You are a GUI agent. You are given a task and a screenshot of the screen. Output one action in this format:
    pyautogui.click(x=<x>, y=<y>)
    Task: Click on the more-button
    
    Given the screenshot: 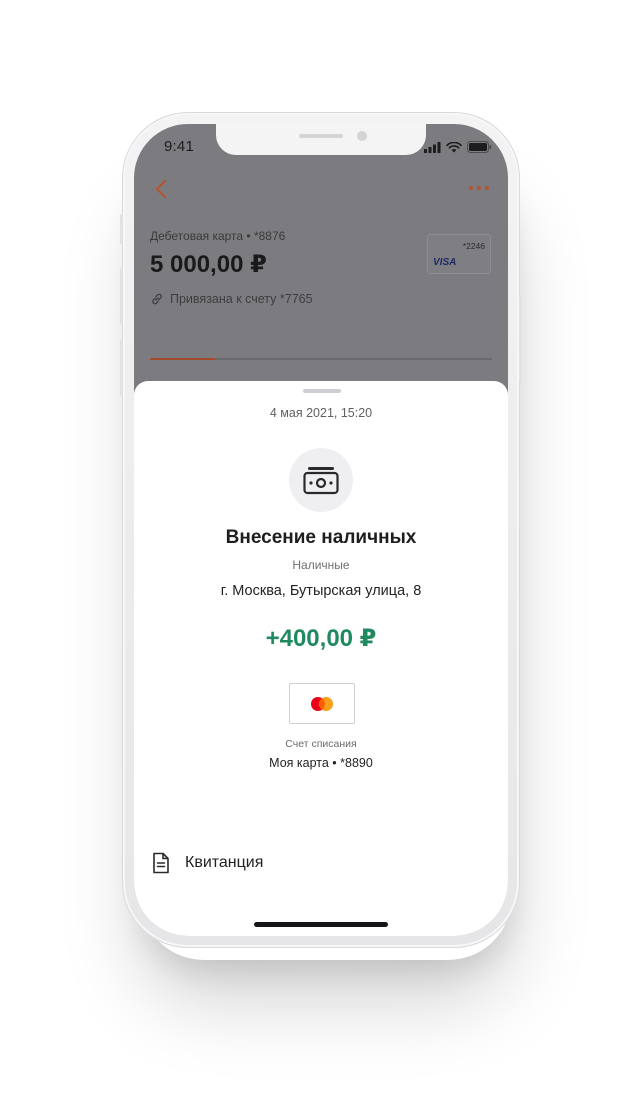 What is the action you would take?
    pyautogui.click(x=479, y=188)
    